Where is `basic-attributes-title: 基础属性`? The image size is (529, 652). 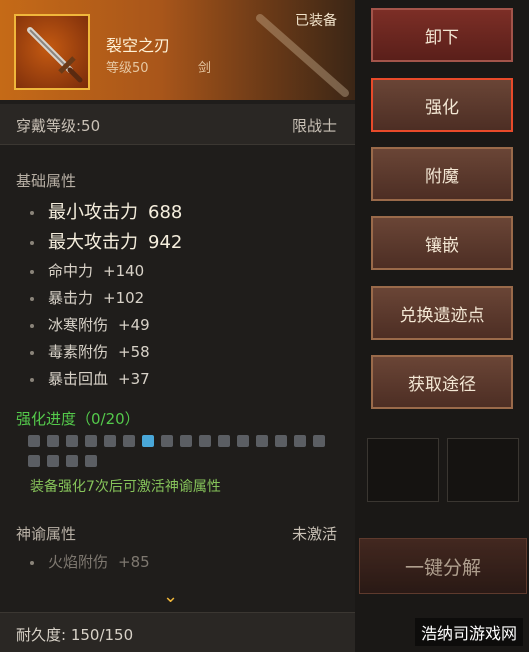 basic-attributes-title: 基础属性 is located at coordinates (46, 181).